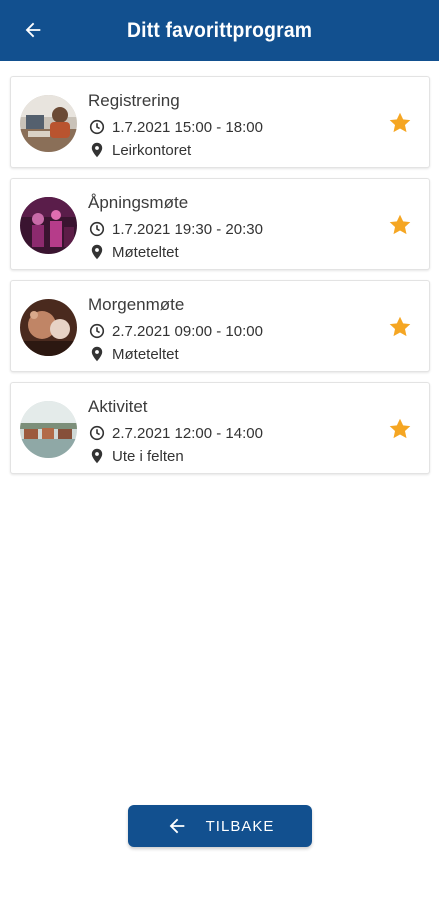 The height and width of the screenshot is (900, 439). I want to click on event-time-row: 2.7.2021 12:00 - 14:00, so click(175, 433).